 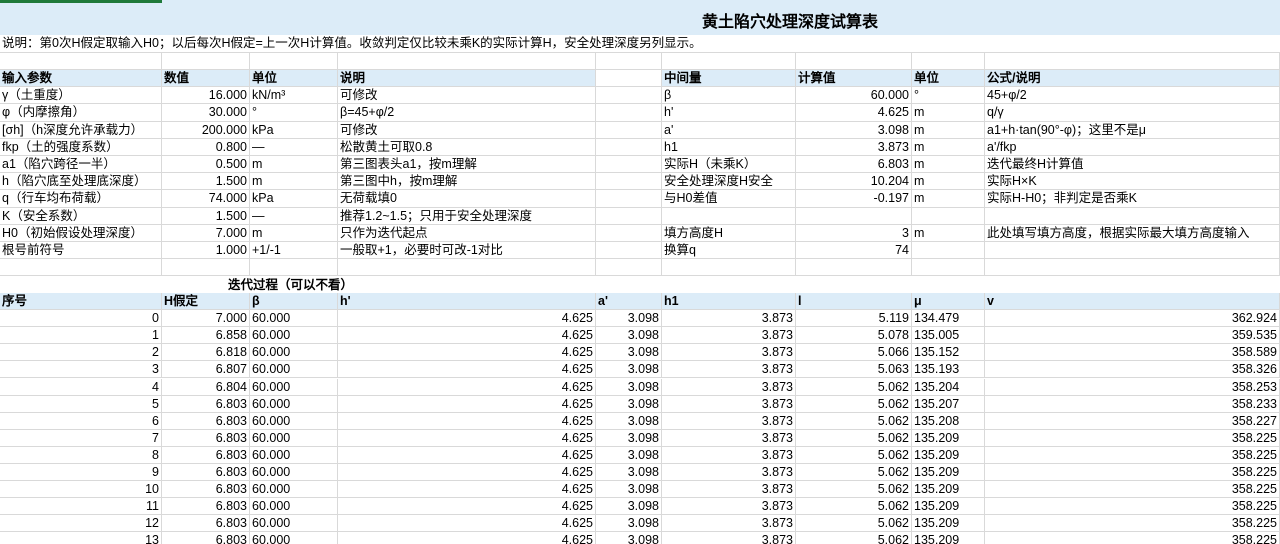 What do you see at coordinates (1132, 199) in the screenshot?
I see `params-cell: 实际H-H0；非判定是否乘K` at bounding box center [1132, 199].